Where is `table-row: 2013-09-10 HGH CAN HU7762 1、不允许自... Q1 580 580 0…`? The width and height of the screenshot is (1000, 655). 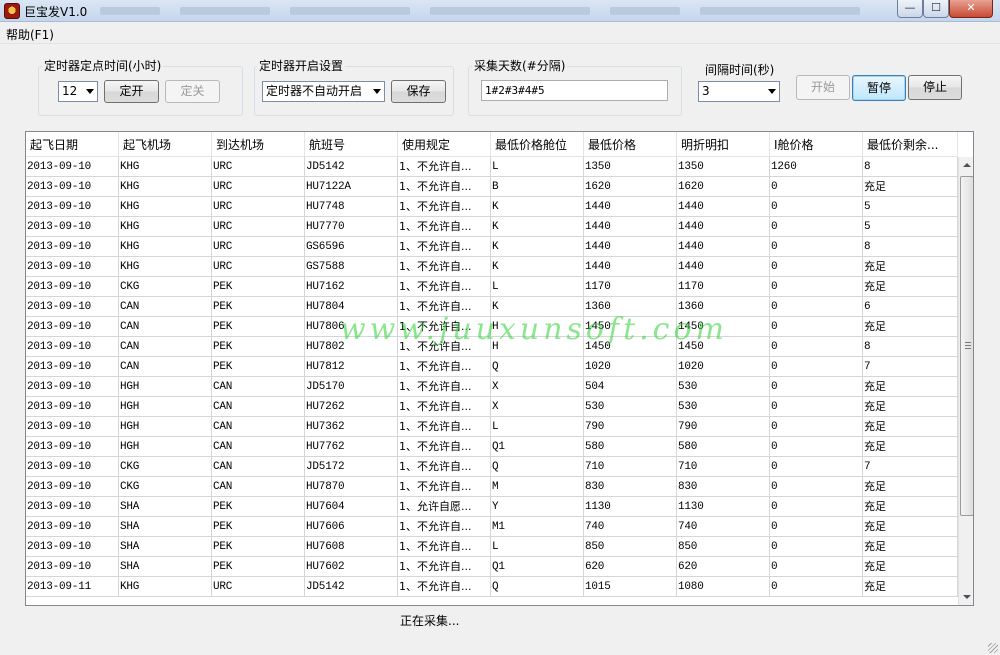
table-row: 2013-09-10 HGH CAN HU7762 1、不允许自... Q1 580 580 0… is located at coordinates (492, 447).